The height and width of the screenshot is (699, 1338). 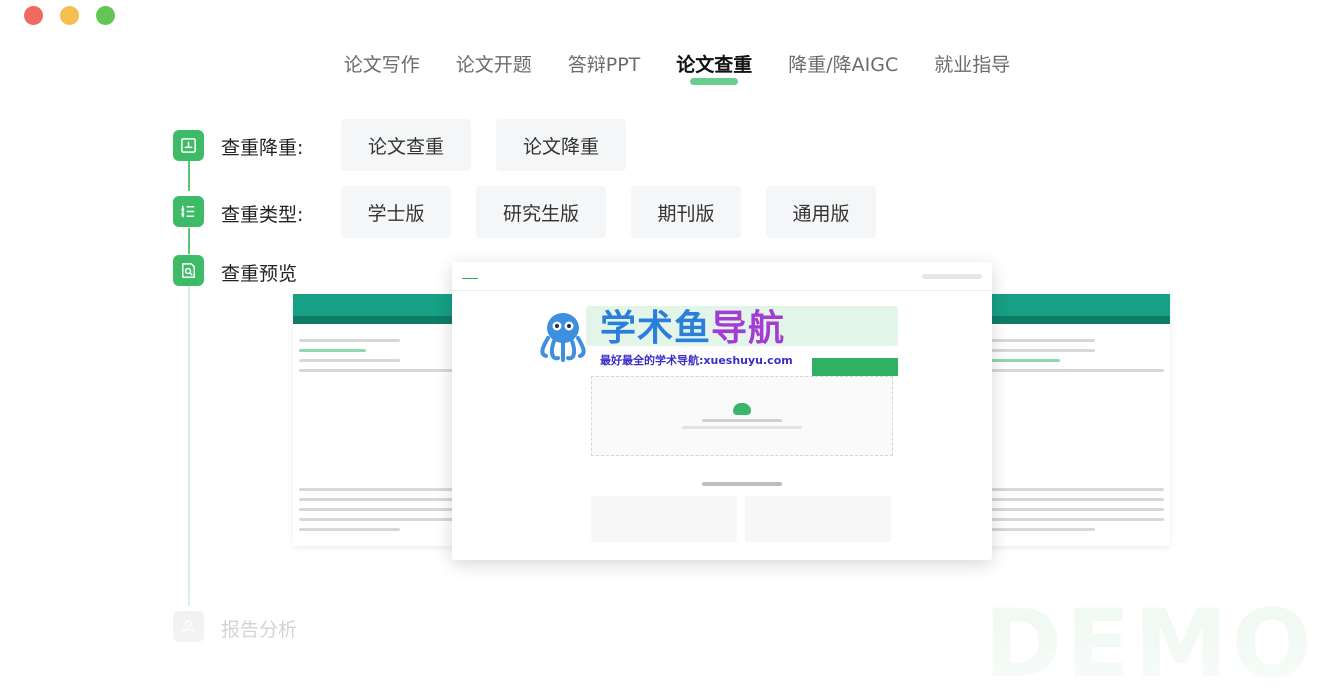 I want to click on octopus-logo-icon, so click(x=563, y=337).